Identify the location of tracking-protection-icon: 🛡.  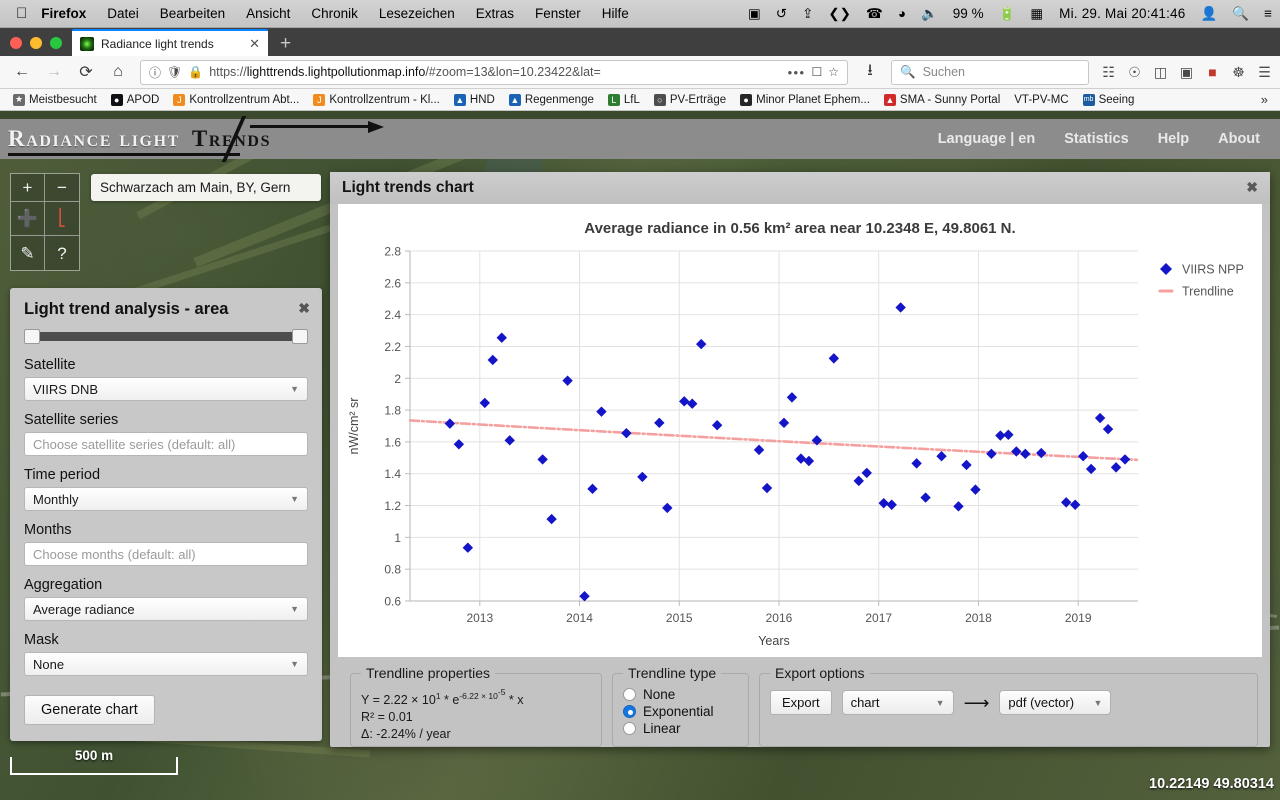
(174, 72).